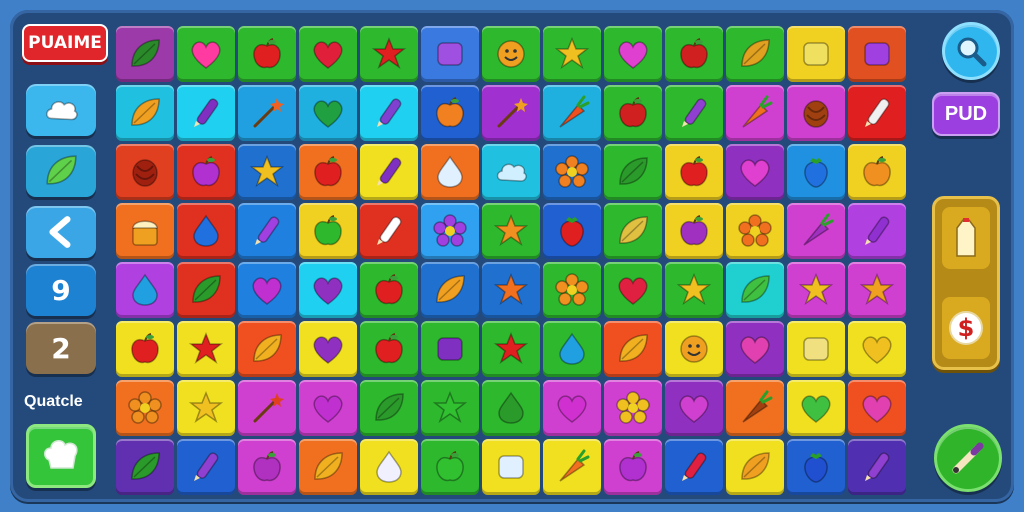 The image size is (1024, 512). Describe the element at coordinates (966, 328) in the screenshot. I see `panel-slot-2: $` at that location.